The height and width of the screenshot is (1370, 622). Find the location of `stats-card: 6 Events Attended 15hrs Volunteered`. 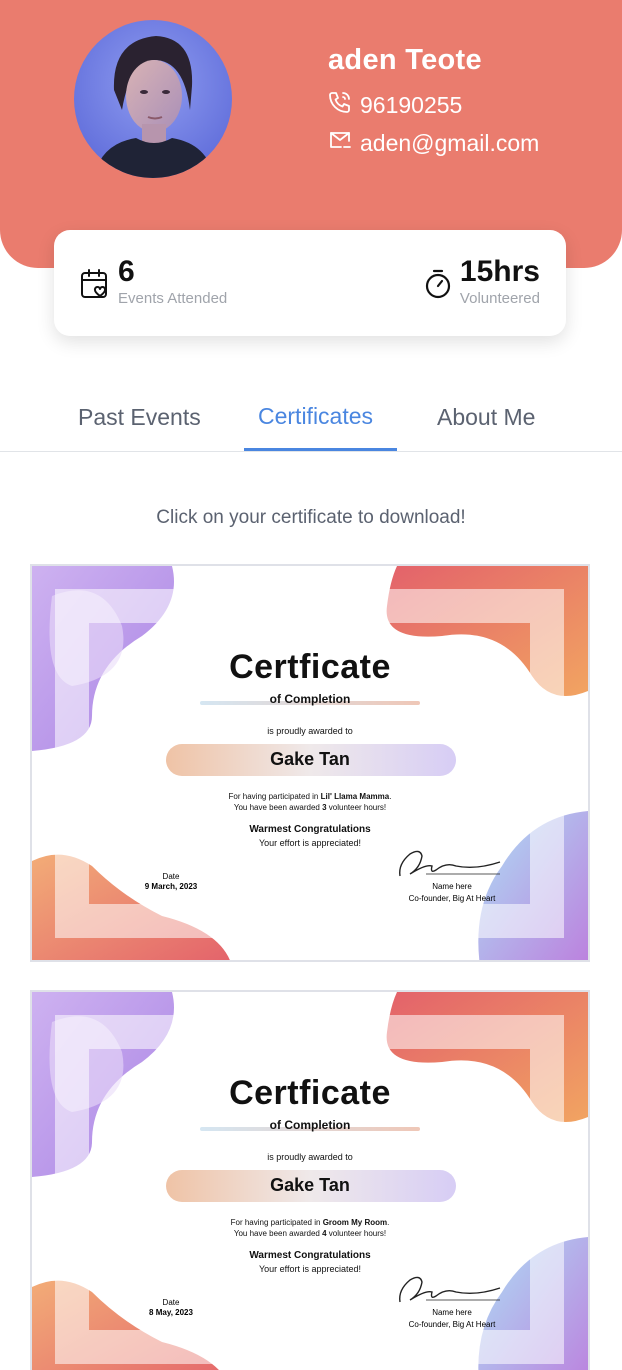

stats-card: 6 Events Attended 15hrs Volunteered is located at coordinates (310, 283).